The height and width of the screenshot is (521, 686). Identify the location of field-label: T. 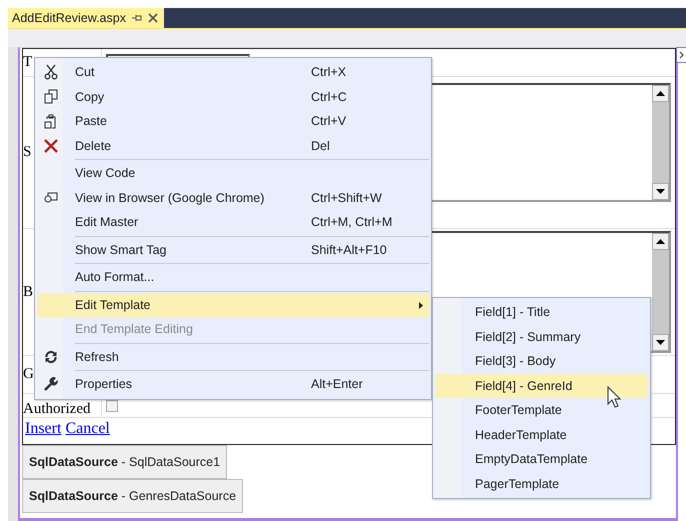
(27, 62).